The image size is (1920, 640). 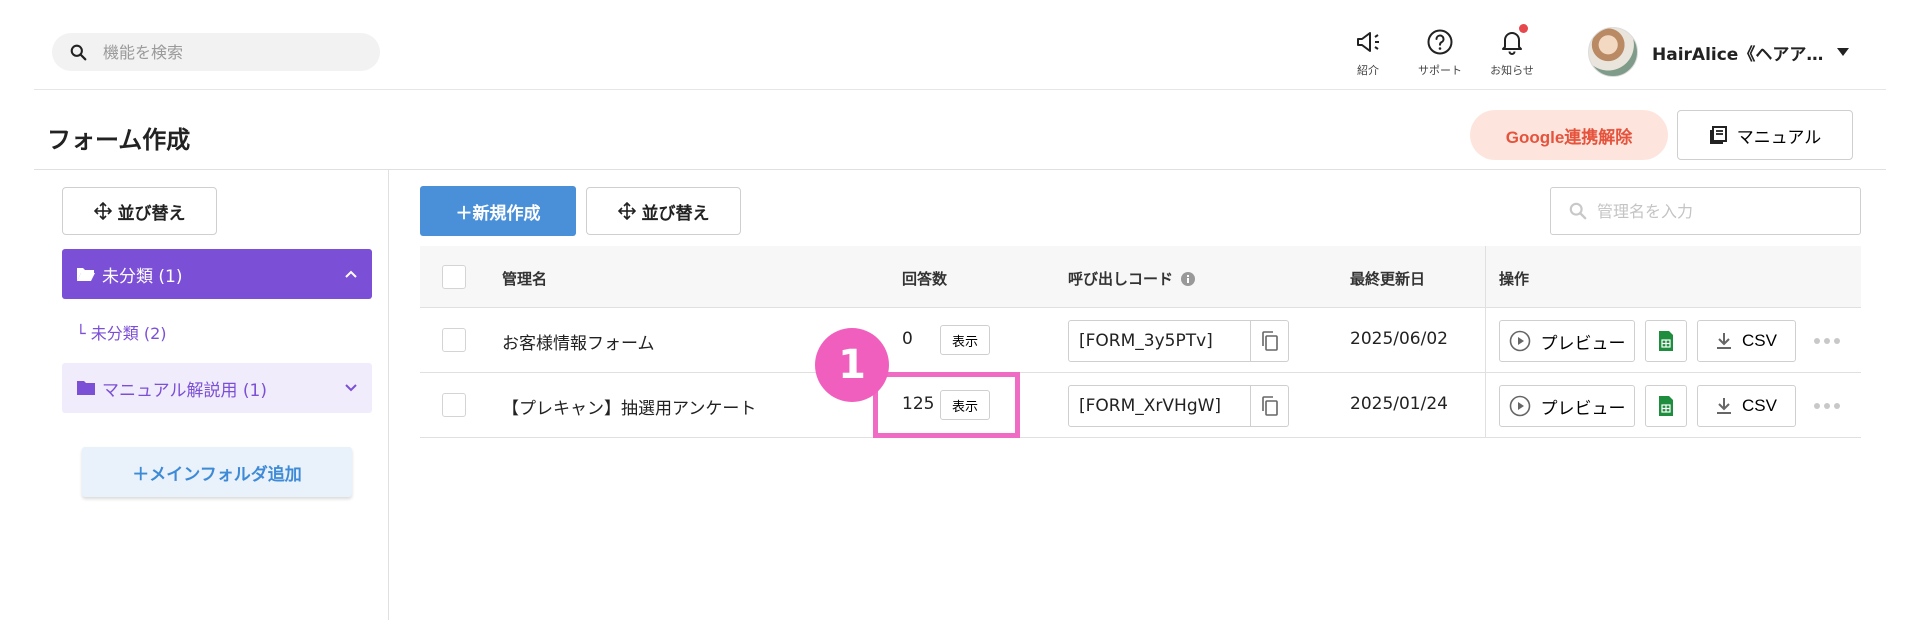 What do you see at coordinates (128, 333) in the screenshot?
I see `subfolder-label: 未分類 (2)` at bounding box center [128, 333].